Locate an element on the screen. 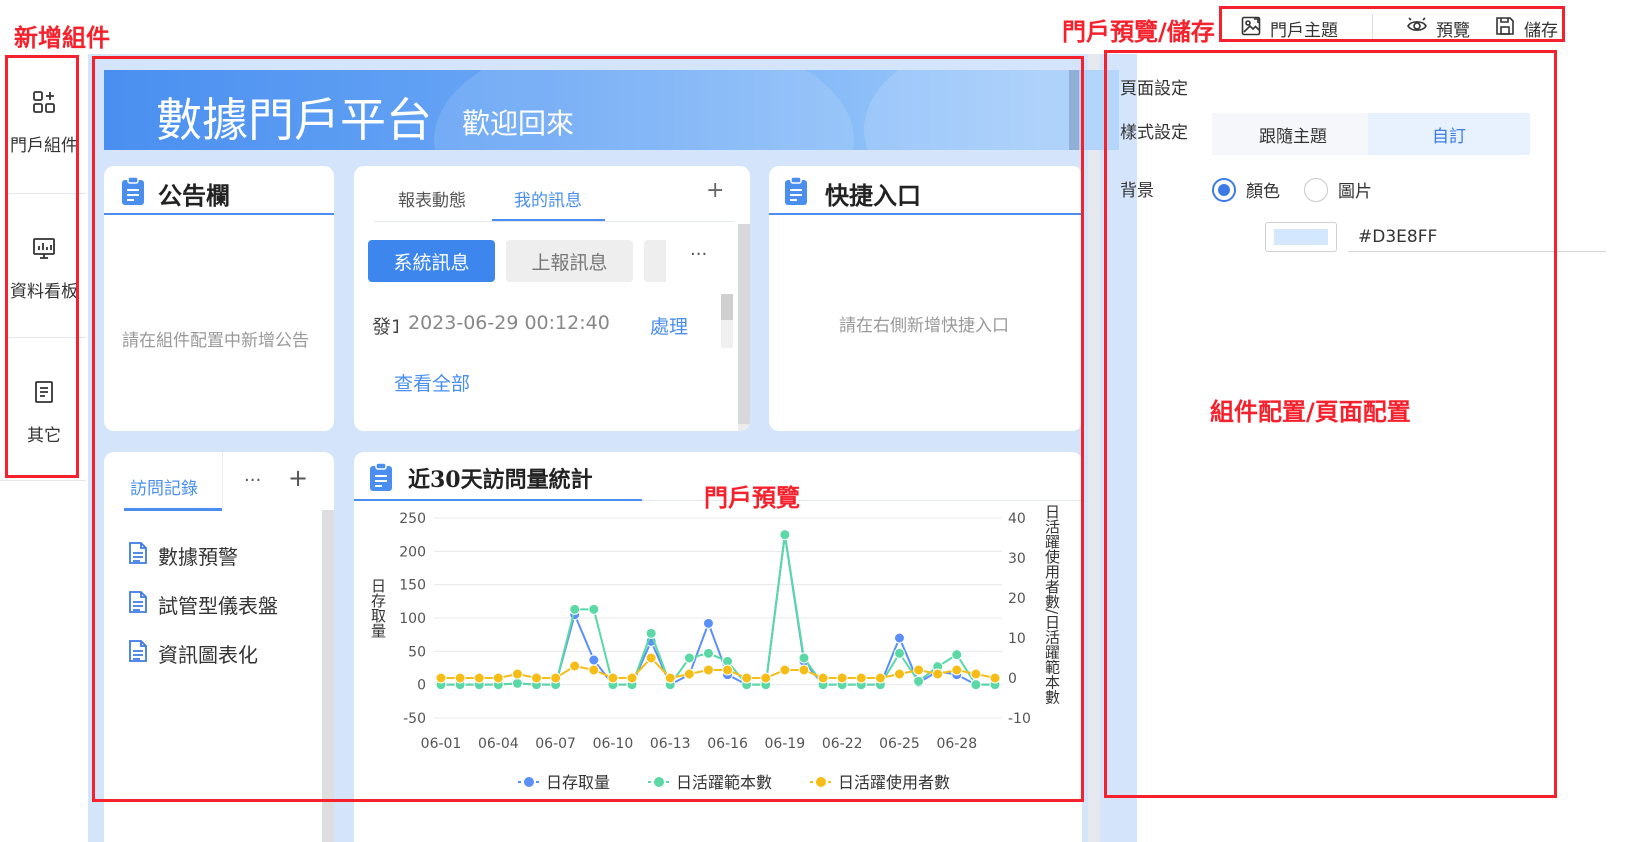  style-follow-theme-option: 跟隨主題 is located at coordinates (1293, 134).